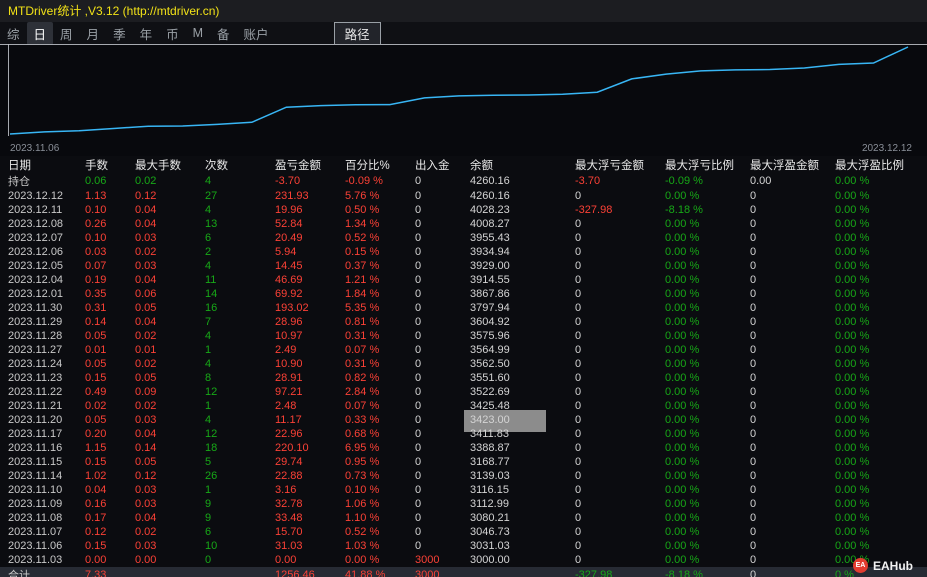  I want to click on menu-item-季: 季, so click(119, 33).